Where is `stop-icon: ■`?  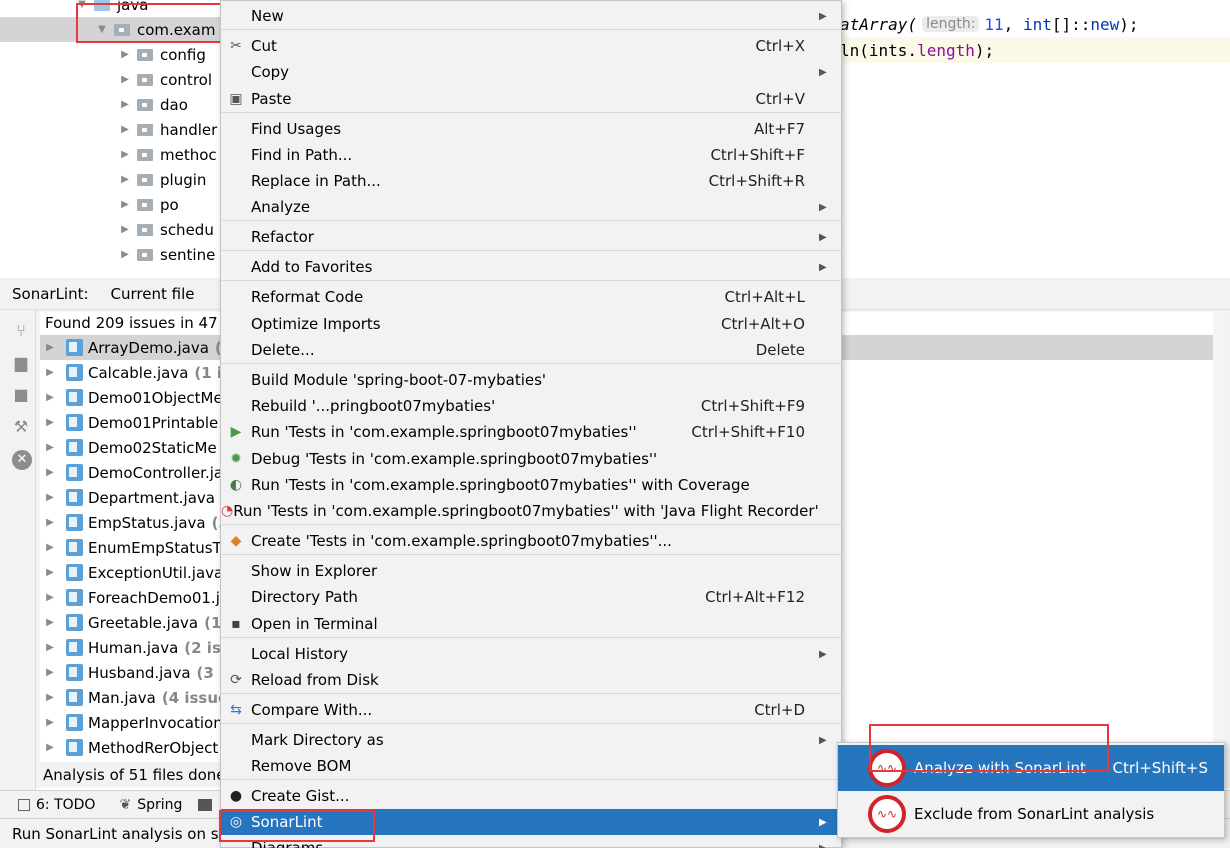
stop-icon: ■ is located at coordinates (21, 395).